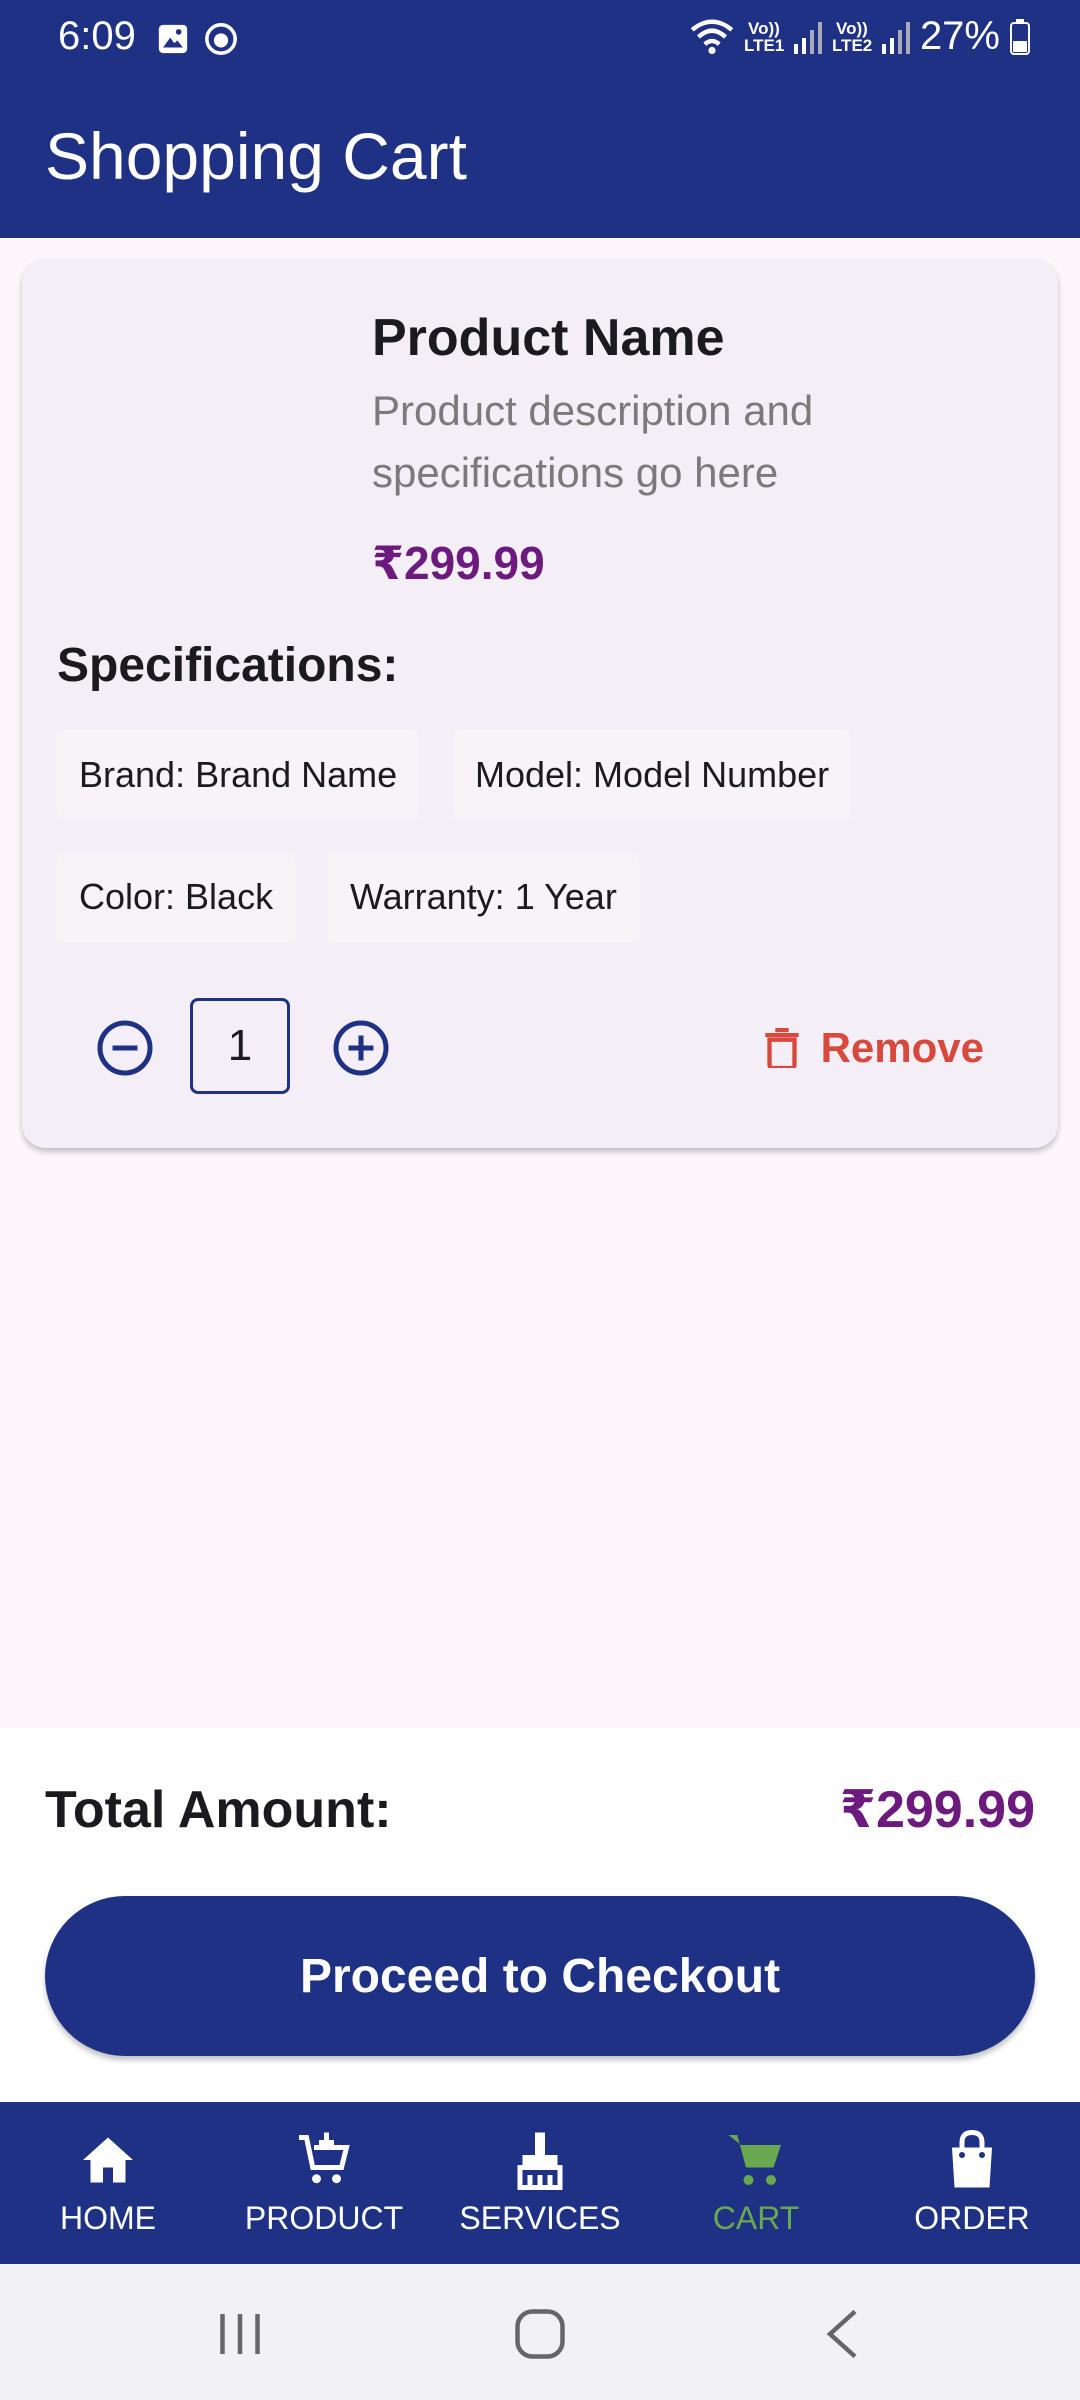  I want to click on nav-item-cart: CART, so click(756, 2183).